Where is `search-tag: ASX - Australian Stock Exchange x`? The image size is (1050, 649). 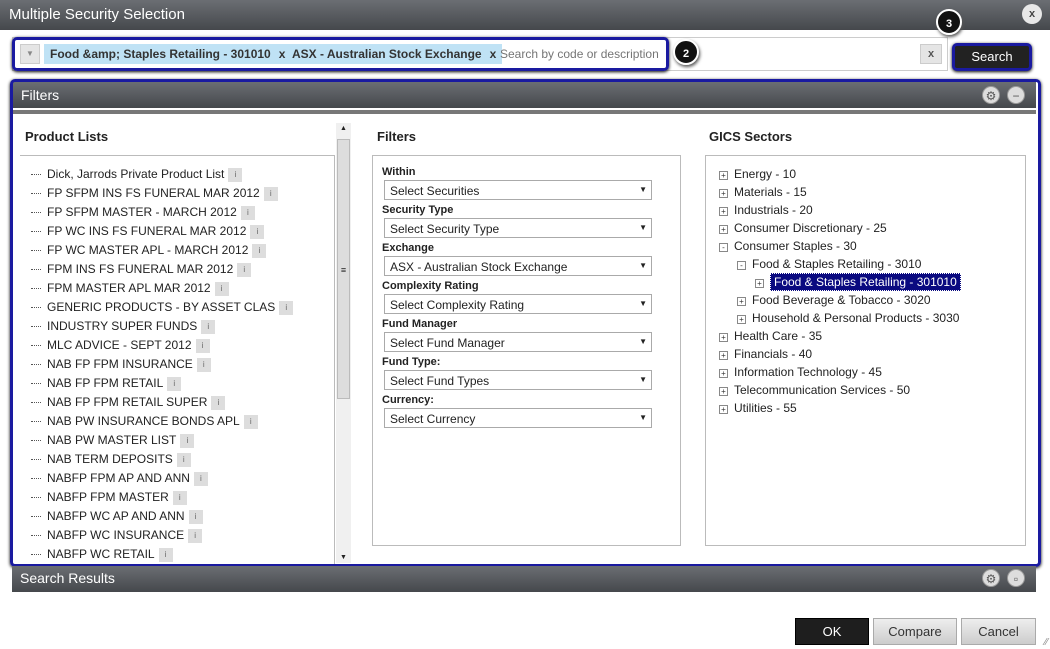
search-tag: ASX - Australian Stock Exchange x is located at coordinates (394, 54).